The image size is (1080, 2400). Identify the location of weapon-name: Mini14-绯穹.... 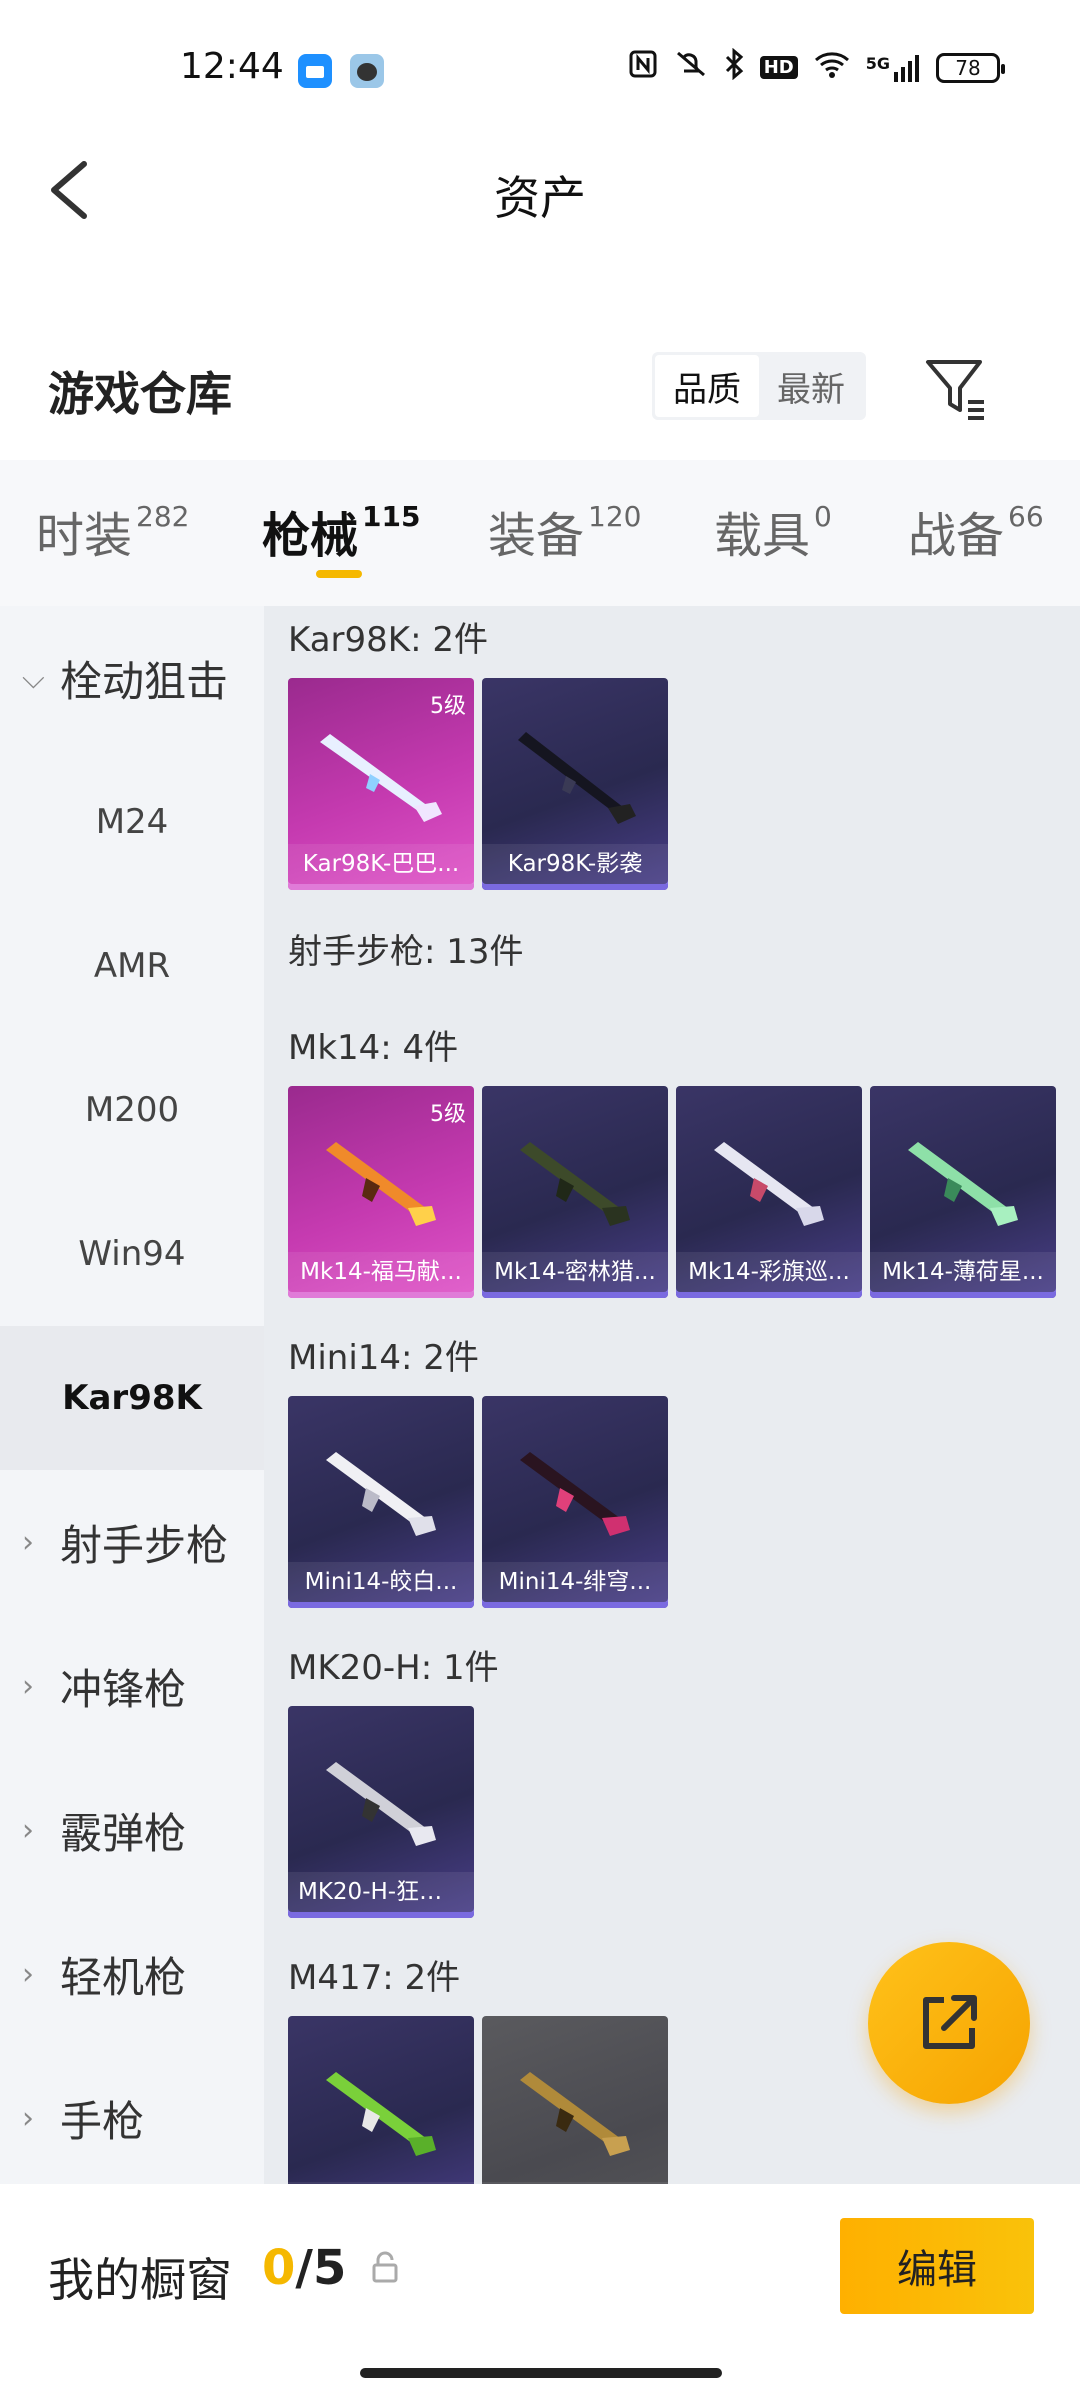
(575, 1582).